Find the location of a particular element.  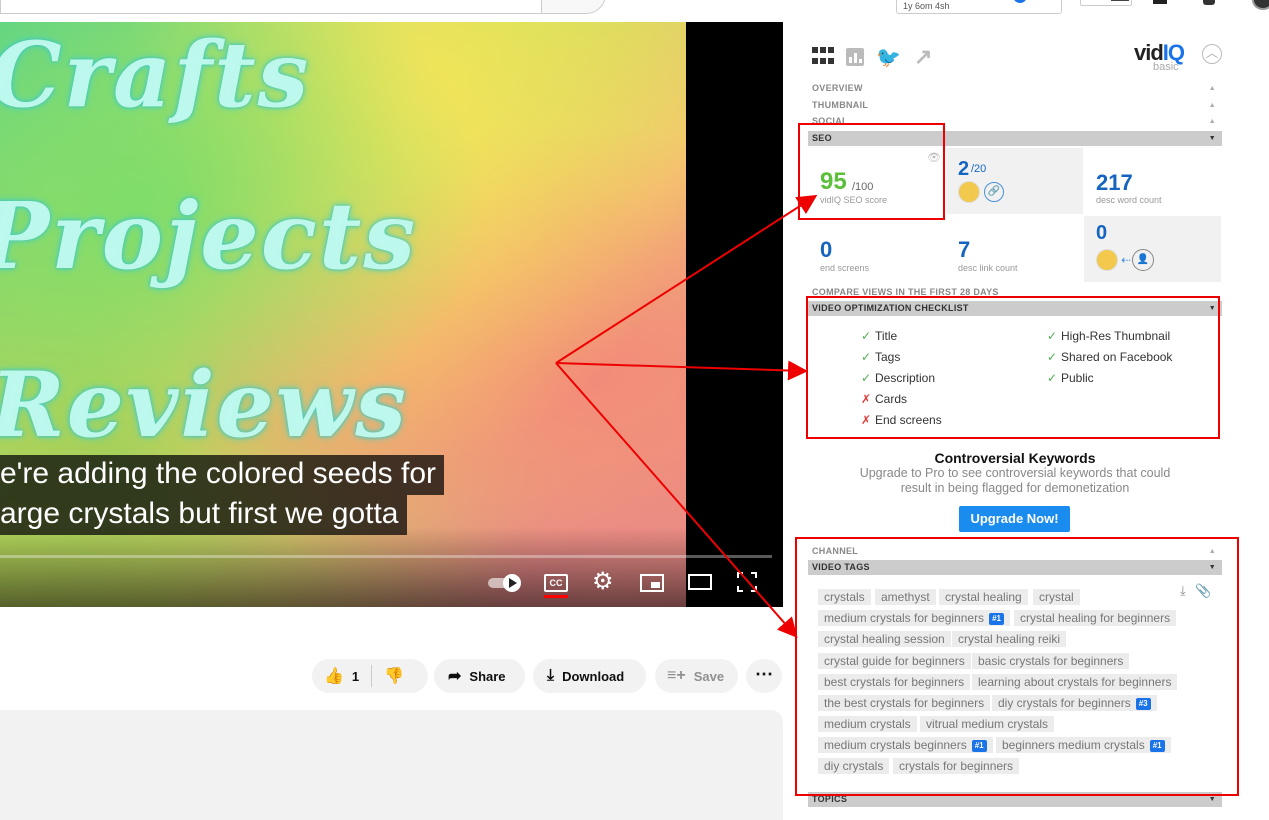

create-button is located at coordinates (1106, 3).